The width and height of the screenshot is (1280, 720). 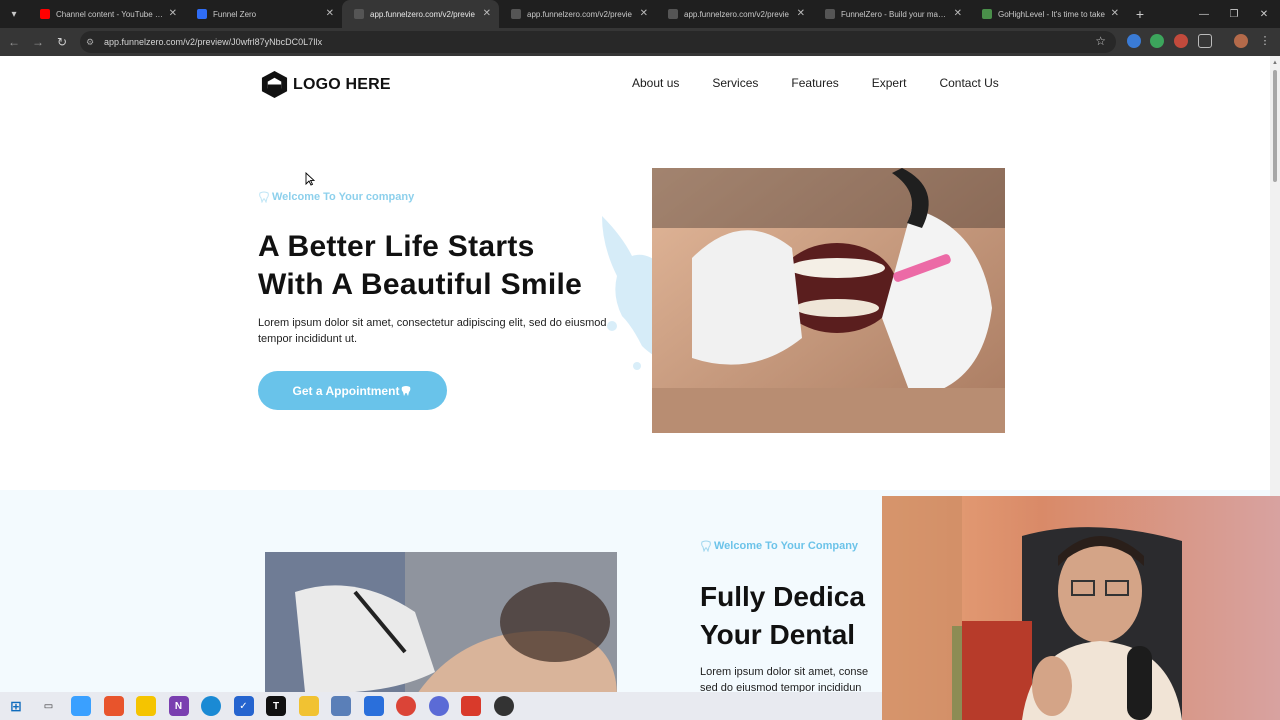 I want to click on browser-tab: Channel content - YouTube Stu ✕, so click(x=106, y=14).